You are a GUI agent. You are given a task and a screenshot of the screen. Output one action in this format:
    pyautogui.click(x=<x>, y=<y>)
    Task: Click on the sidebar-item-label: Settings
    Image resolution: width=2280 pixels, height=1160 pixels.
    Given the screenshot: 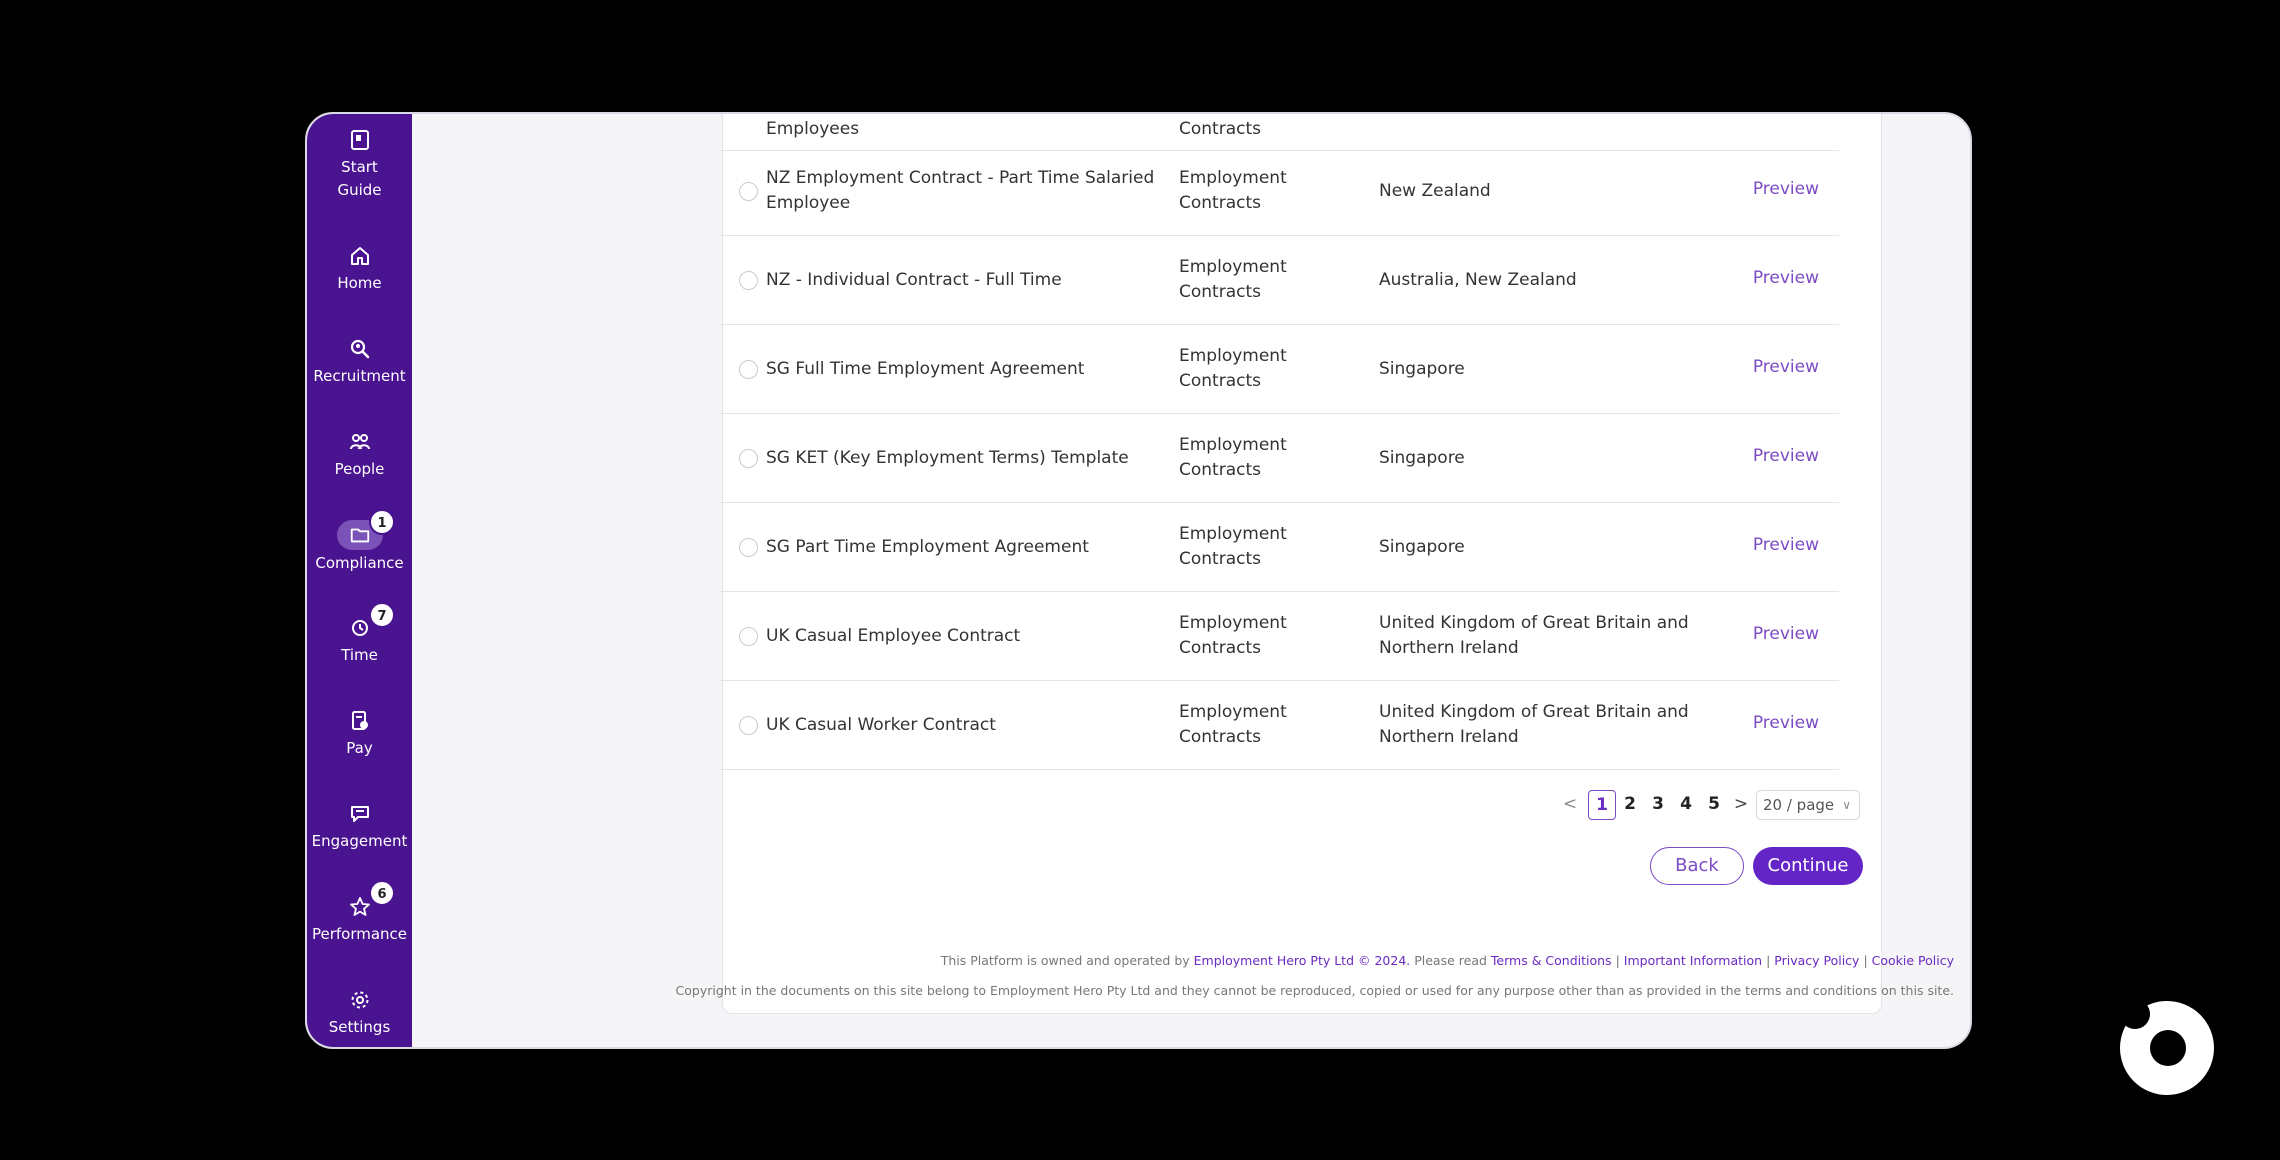 What is the action you would take?
    pyautogui.click(x=359, y=1027)
    